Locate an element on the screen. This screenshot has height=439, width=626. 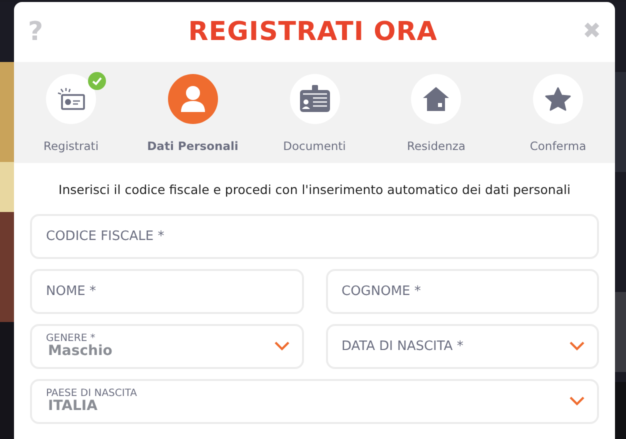
step-label: Dati Personali is located at coordinates (192, 146).